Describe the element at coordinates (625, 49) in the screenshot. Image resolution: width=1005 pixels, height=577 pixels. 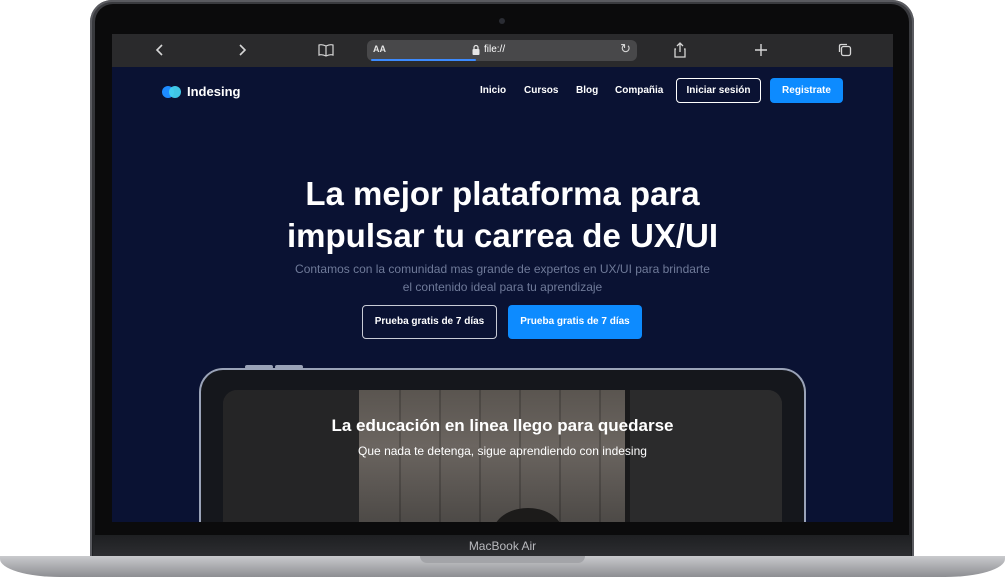
I see `reload-icon: ↻` at that location.